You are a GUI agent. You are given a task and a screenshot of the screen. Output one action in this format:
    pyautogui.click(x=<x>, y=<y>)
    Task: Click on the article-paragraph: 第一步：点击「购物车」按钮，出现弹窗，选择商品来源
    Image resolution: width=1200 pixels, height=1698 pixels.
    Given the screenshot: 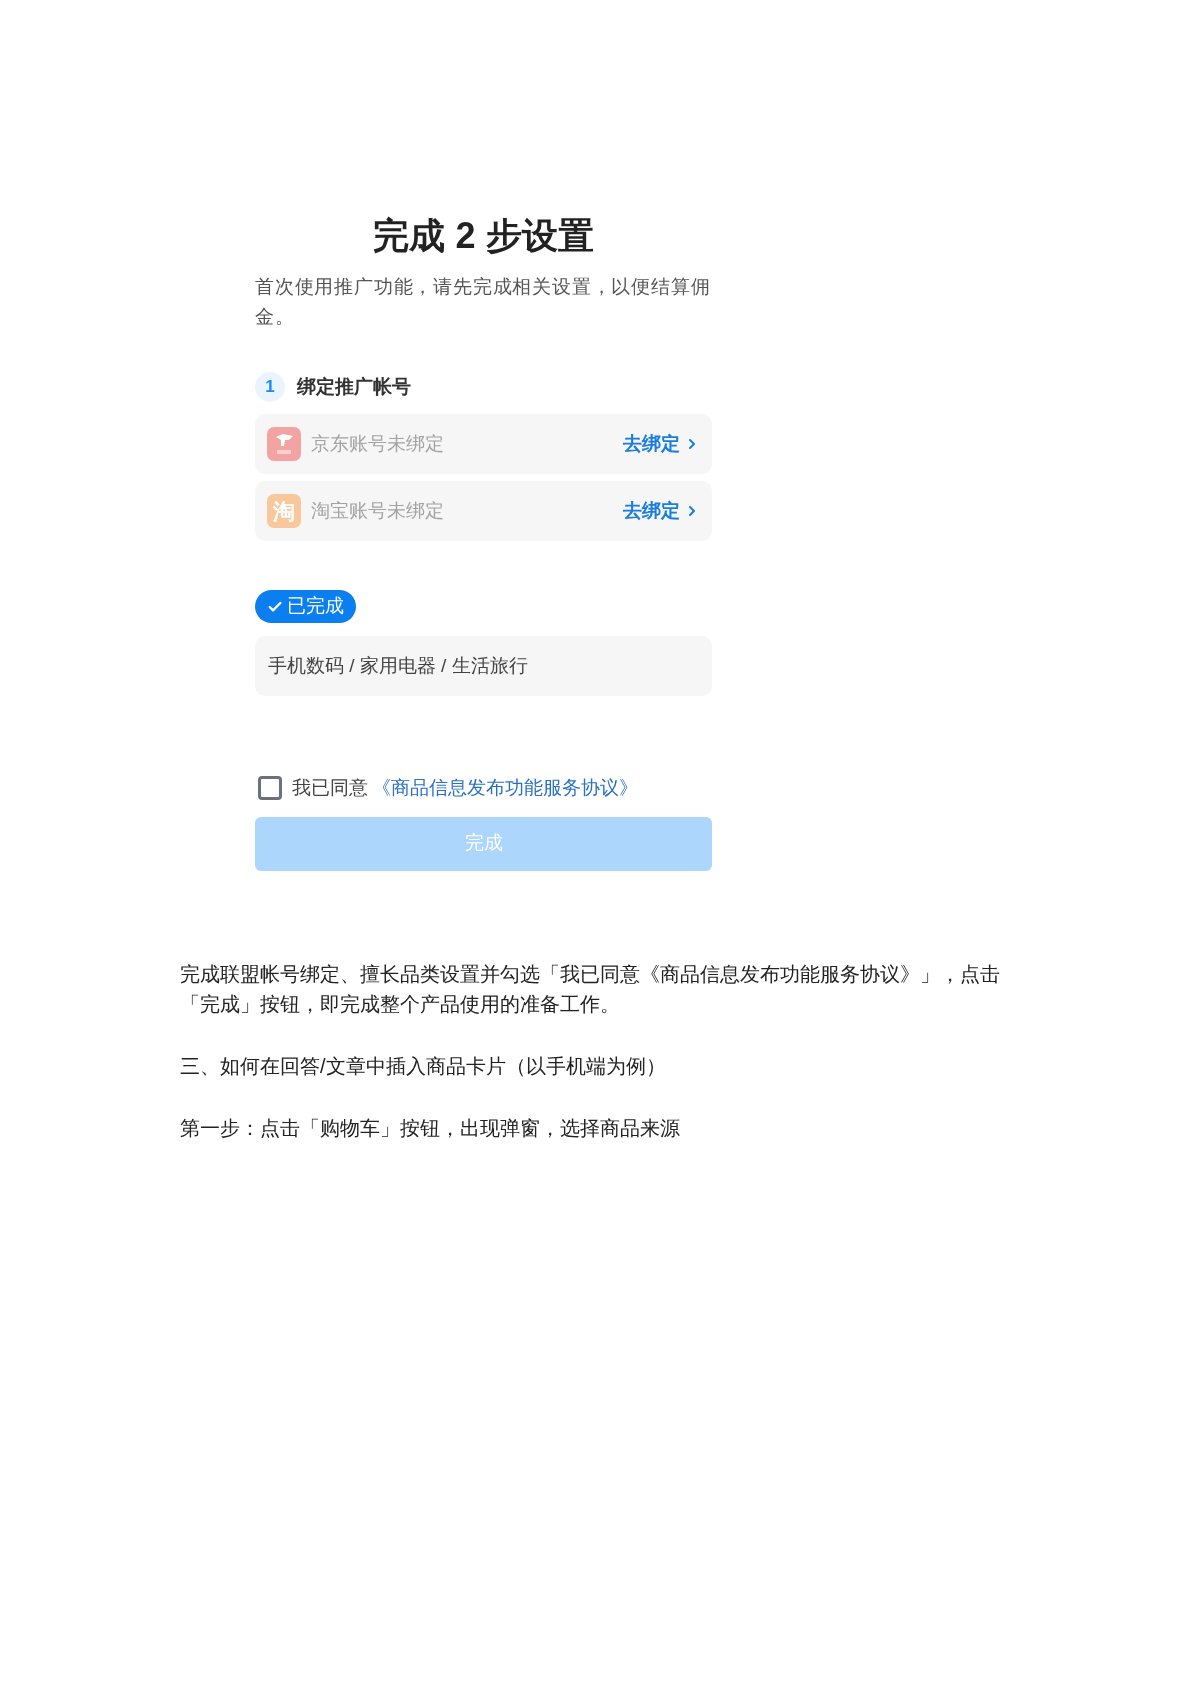 What is the action you would take?
    pyautogui.click(x=430, y=1128)
    